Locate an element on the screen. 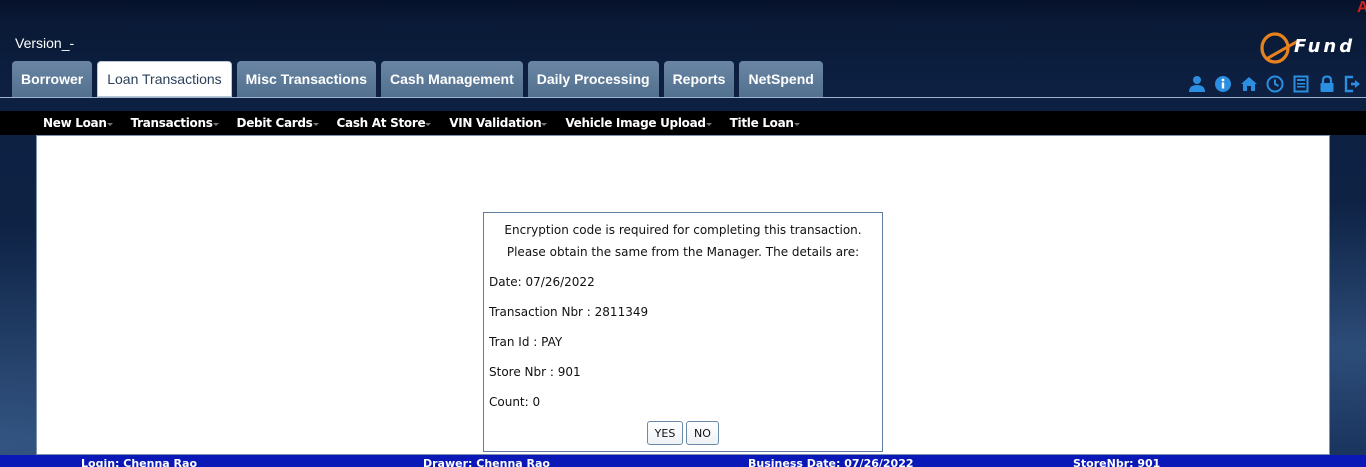  header-toolbar is located at coordinates (1275, 84).